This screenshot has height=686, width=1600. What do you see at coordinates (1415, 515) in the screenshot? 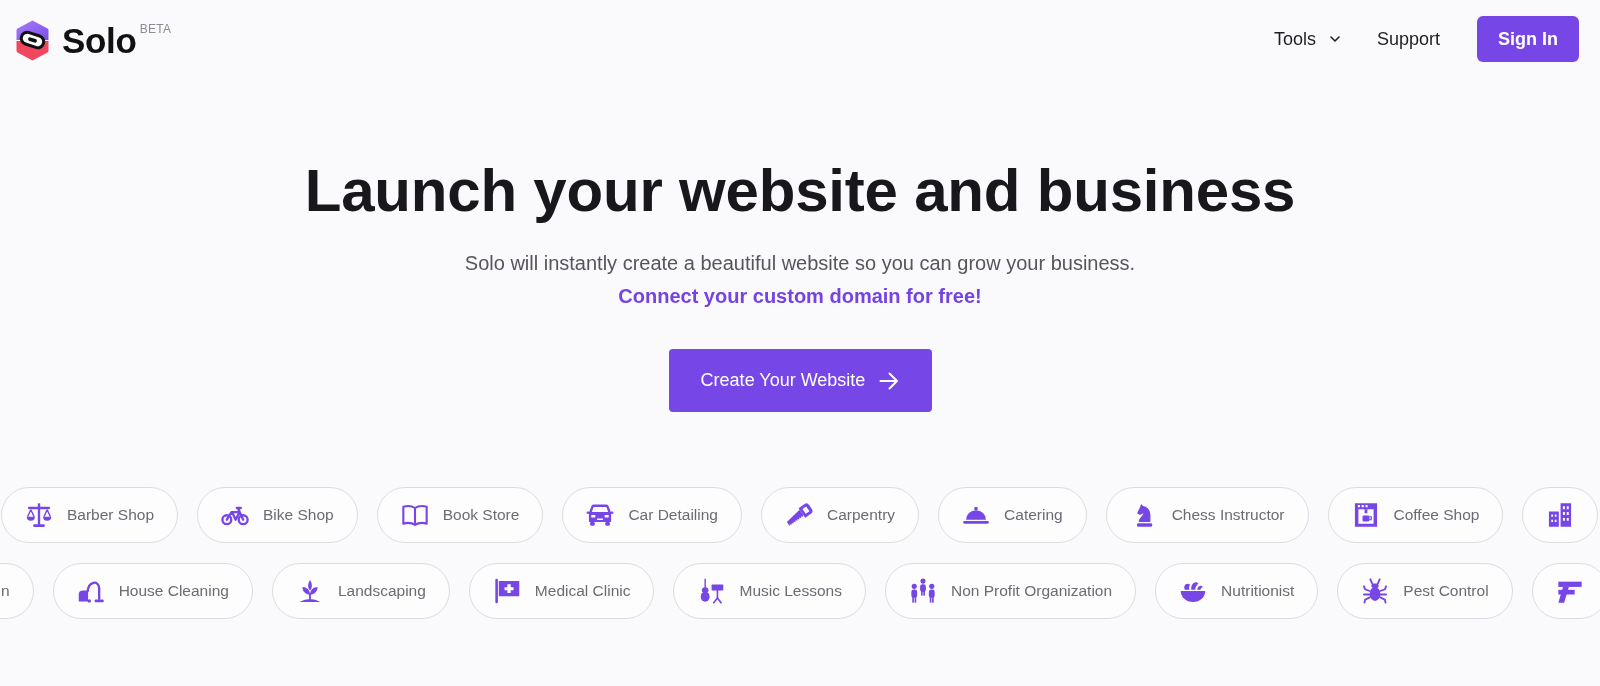
I see `category-chip: Coffee Shop` at bounding box center [1415, 515].